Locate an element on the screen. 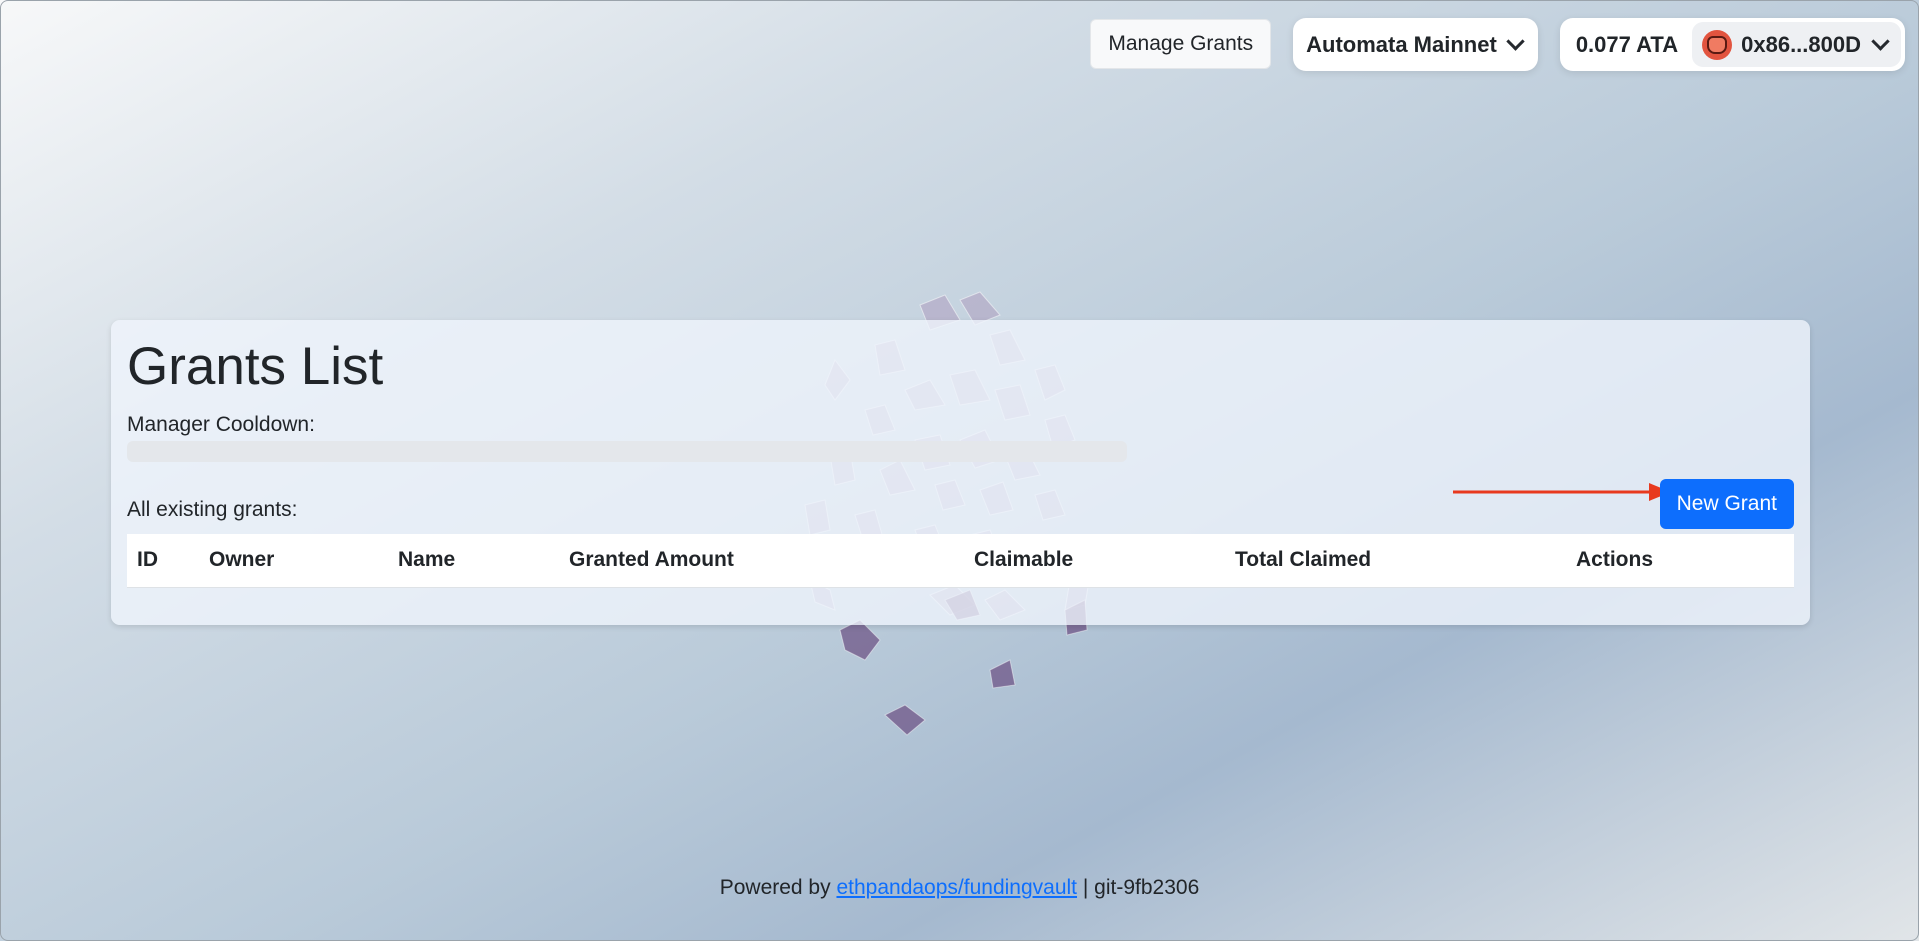 This screenshot has height=941, width=1919. column-header-name: Name is located at coordinates (473, 561).